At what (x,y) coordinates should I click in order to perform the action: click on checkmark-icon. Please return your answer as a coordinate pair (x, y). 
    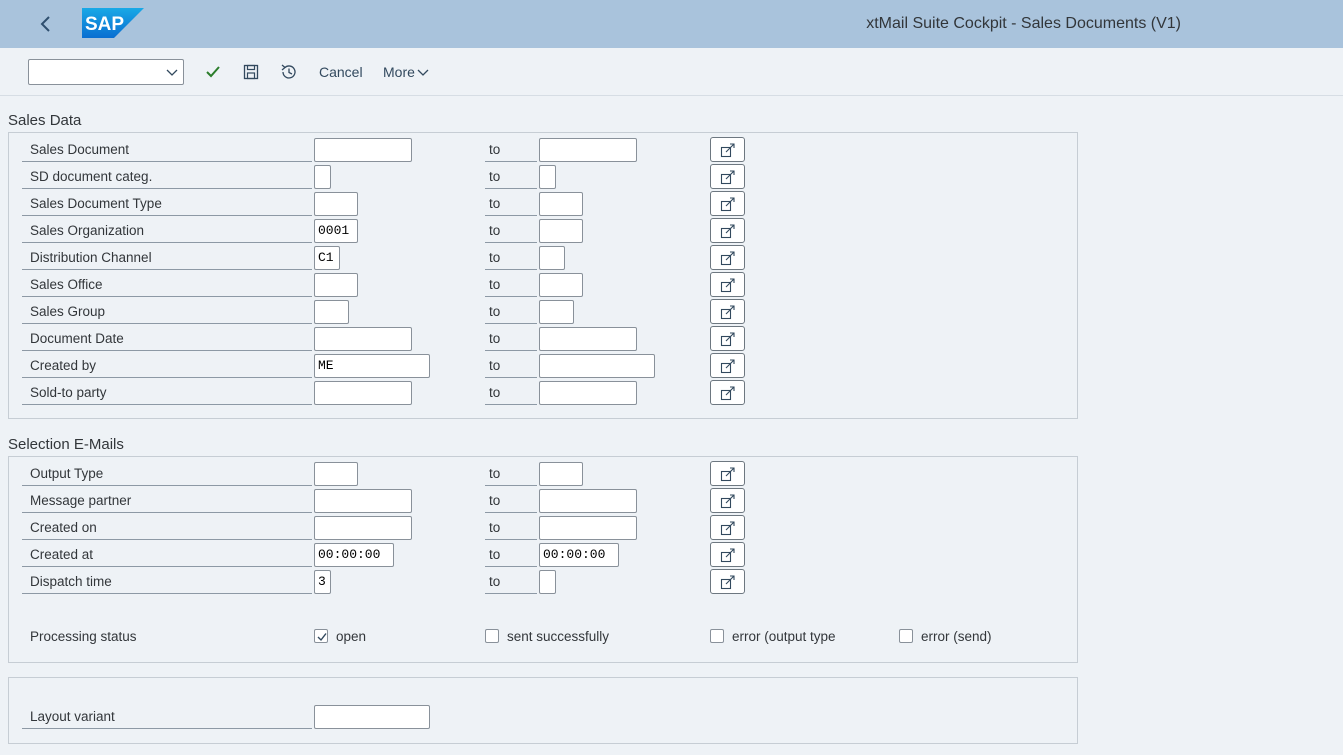
    Looking at the image, I should click on (213, 72).